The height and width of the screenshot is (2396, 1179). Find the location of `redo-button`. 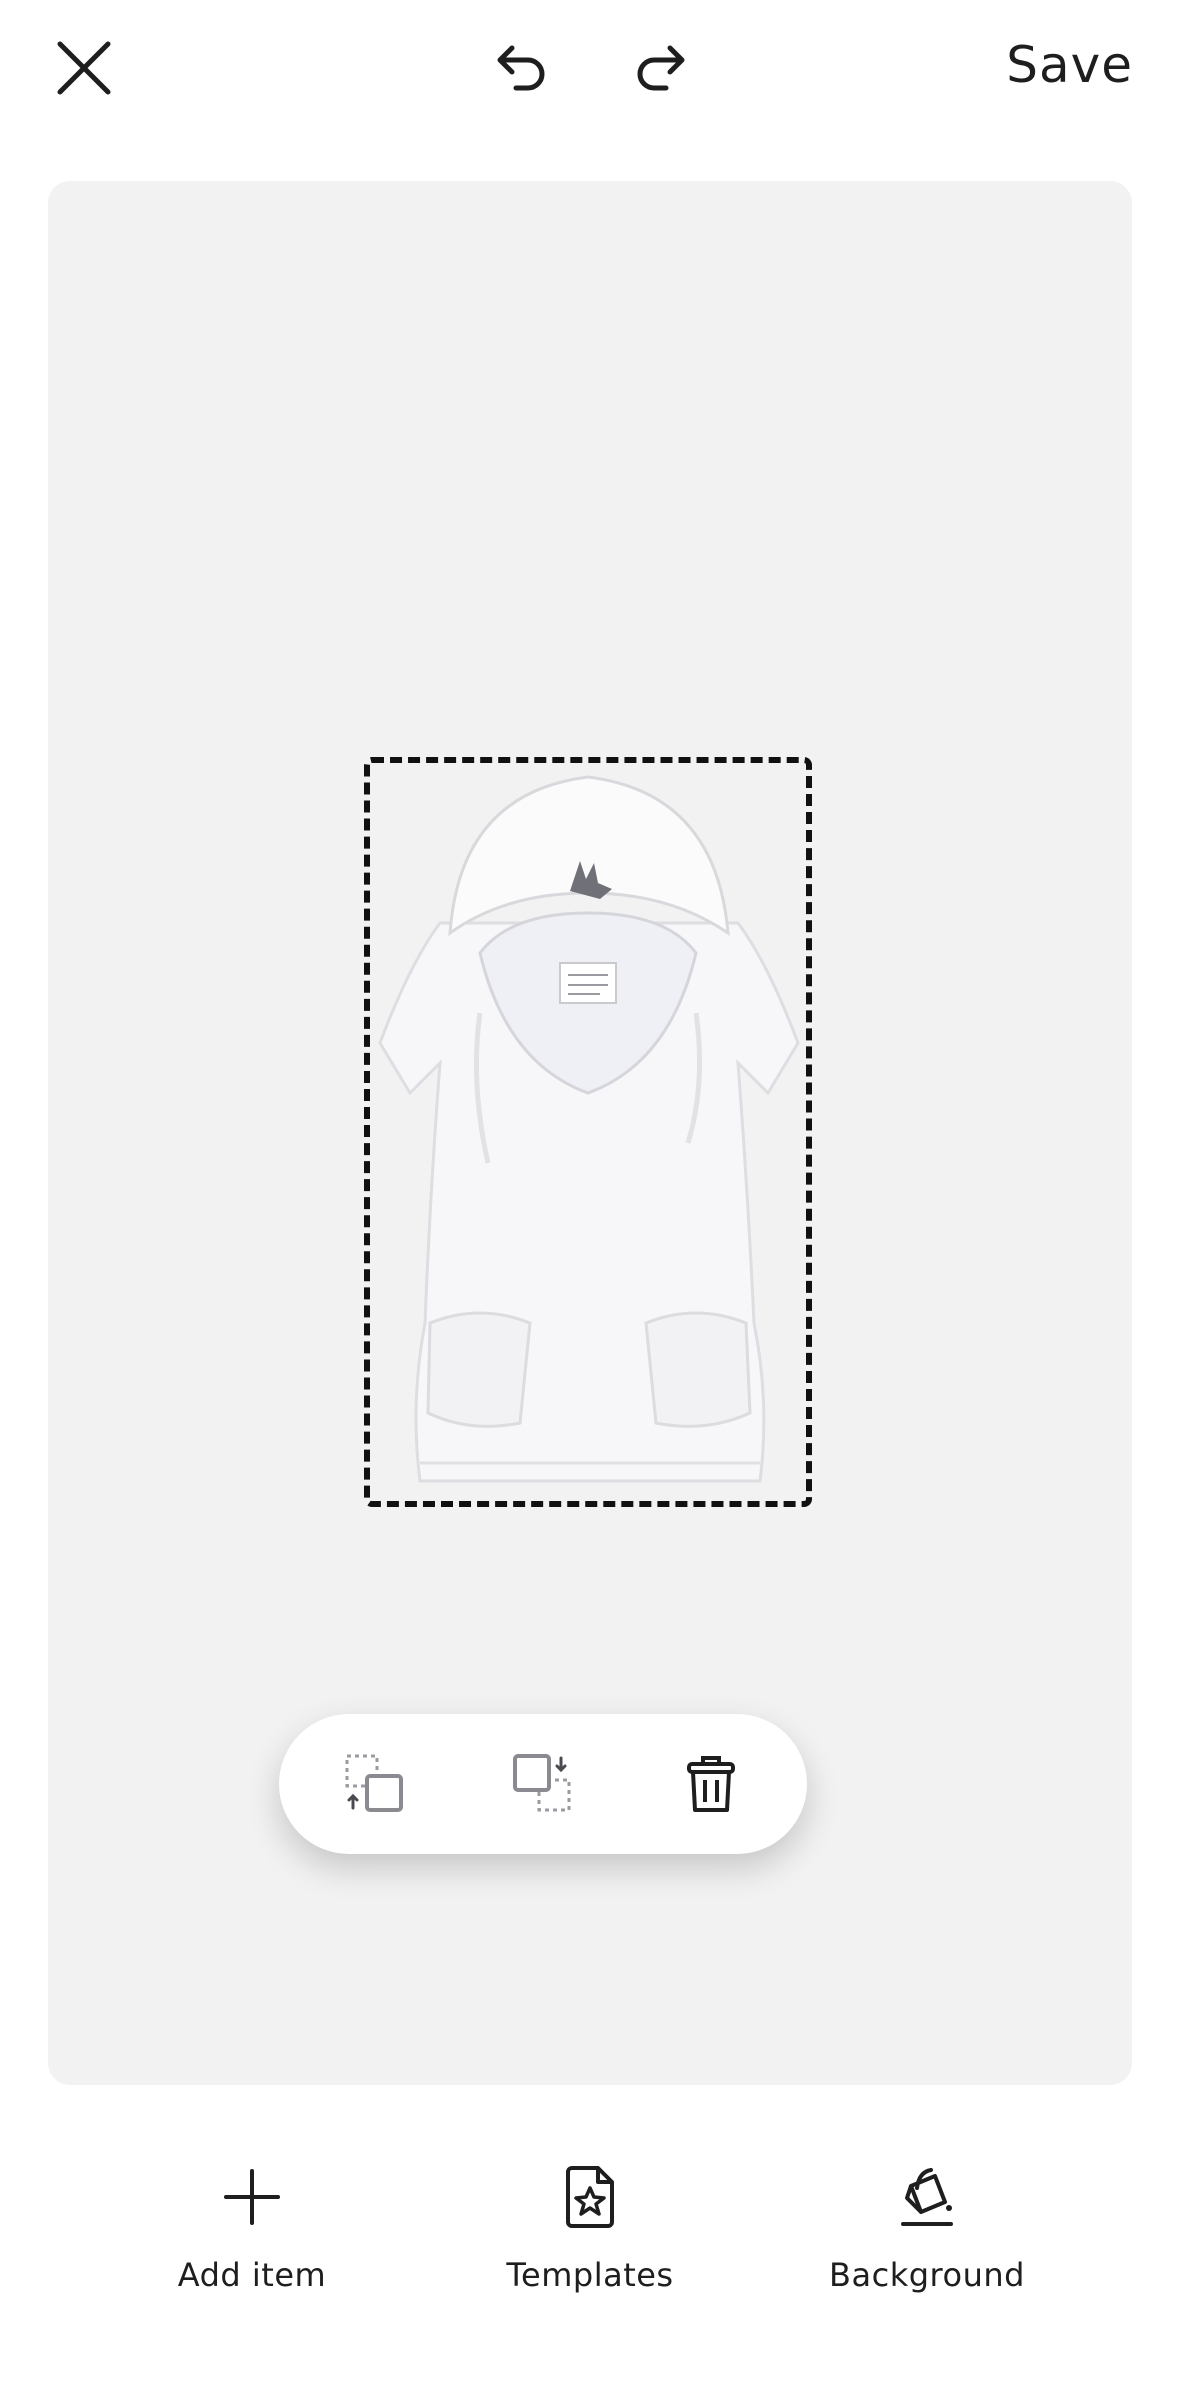

redo-button is located at coordinates (662, 70).